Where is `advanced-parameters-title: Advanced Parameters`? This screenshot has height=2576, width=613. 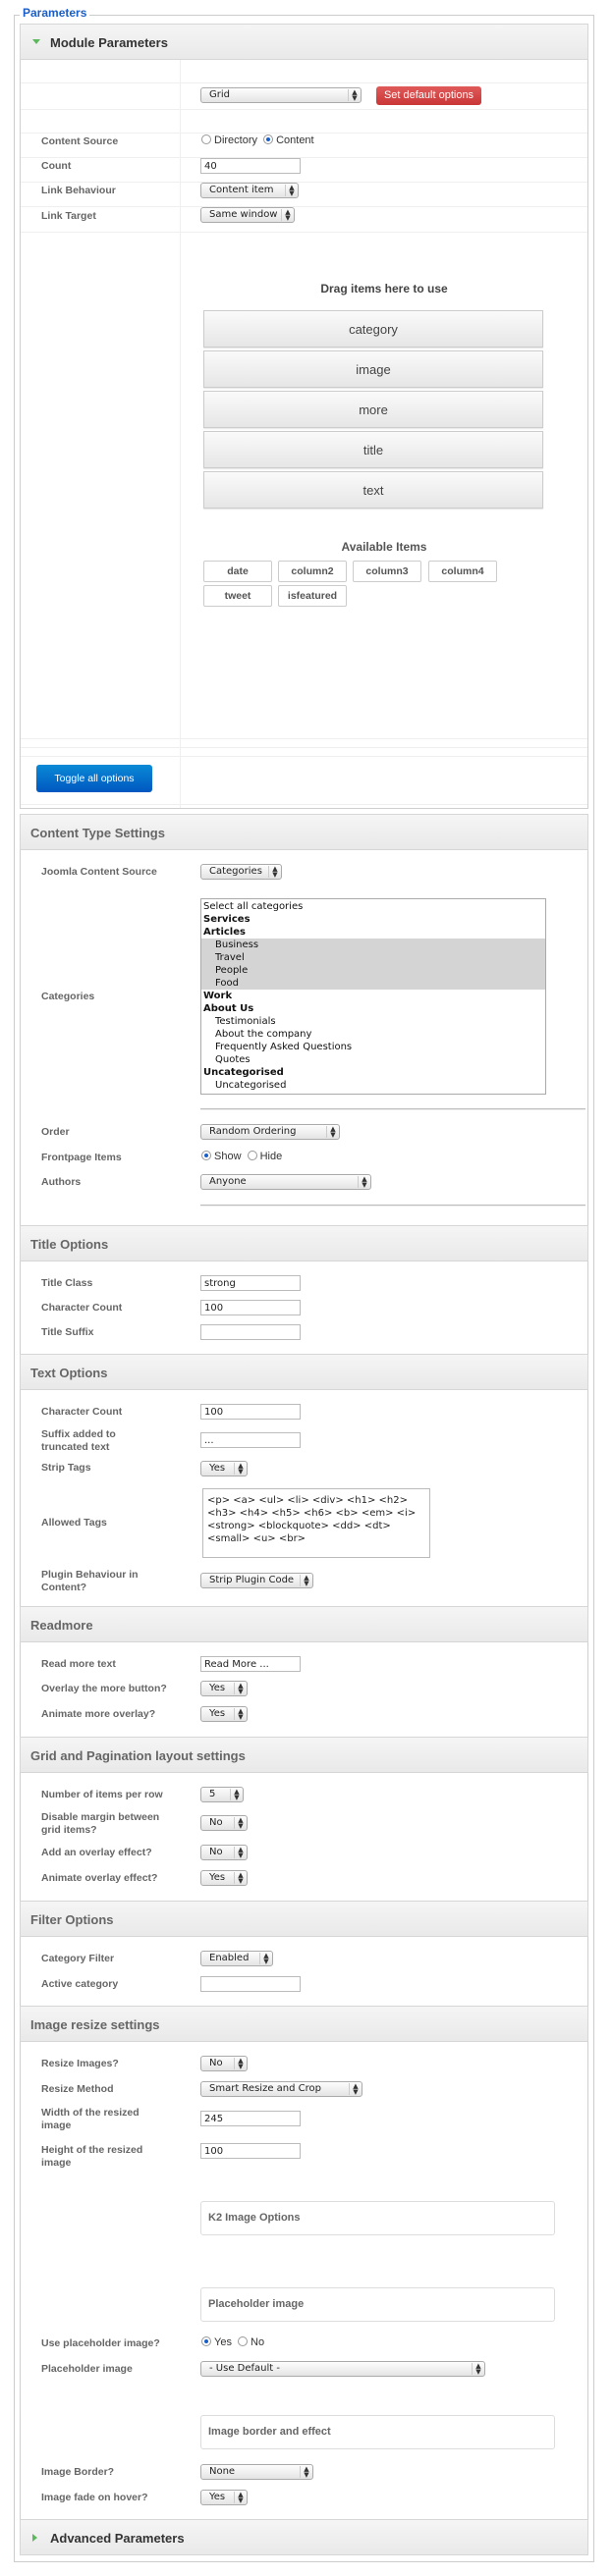
advanced-parameters-title: Advanced Parameters is located at coordinates (117, 2538).